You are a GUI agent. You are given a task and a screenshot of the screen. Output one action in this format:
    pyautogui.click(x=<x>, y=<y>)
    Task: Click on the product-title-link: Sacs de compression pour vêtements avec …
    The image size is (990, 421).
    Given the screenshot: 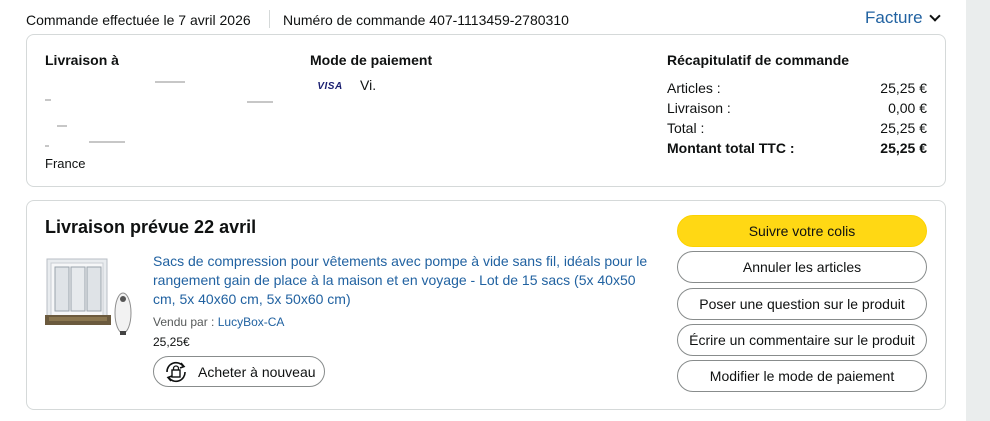 What is the action you would take?
    pyautogui.click(x=403, y=280)
    